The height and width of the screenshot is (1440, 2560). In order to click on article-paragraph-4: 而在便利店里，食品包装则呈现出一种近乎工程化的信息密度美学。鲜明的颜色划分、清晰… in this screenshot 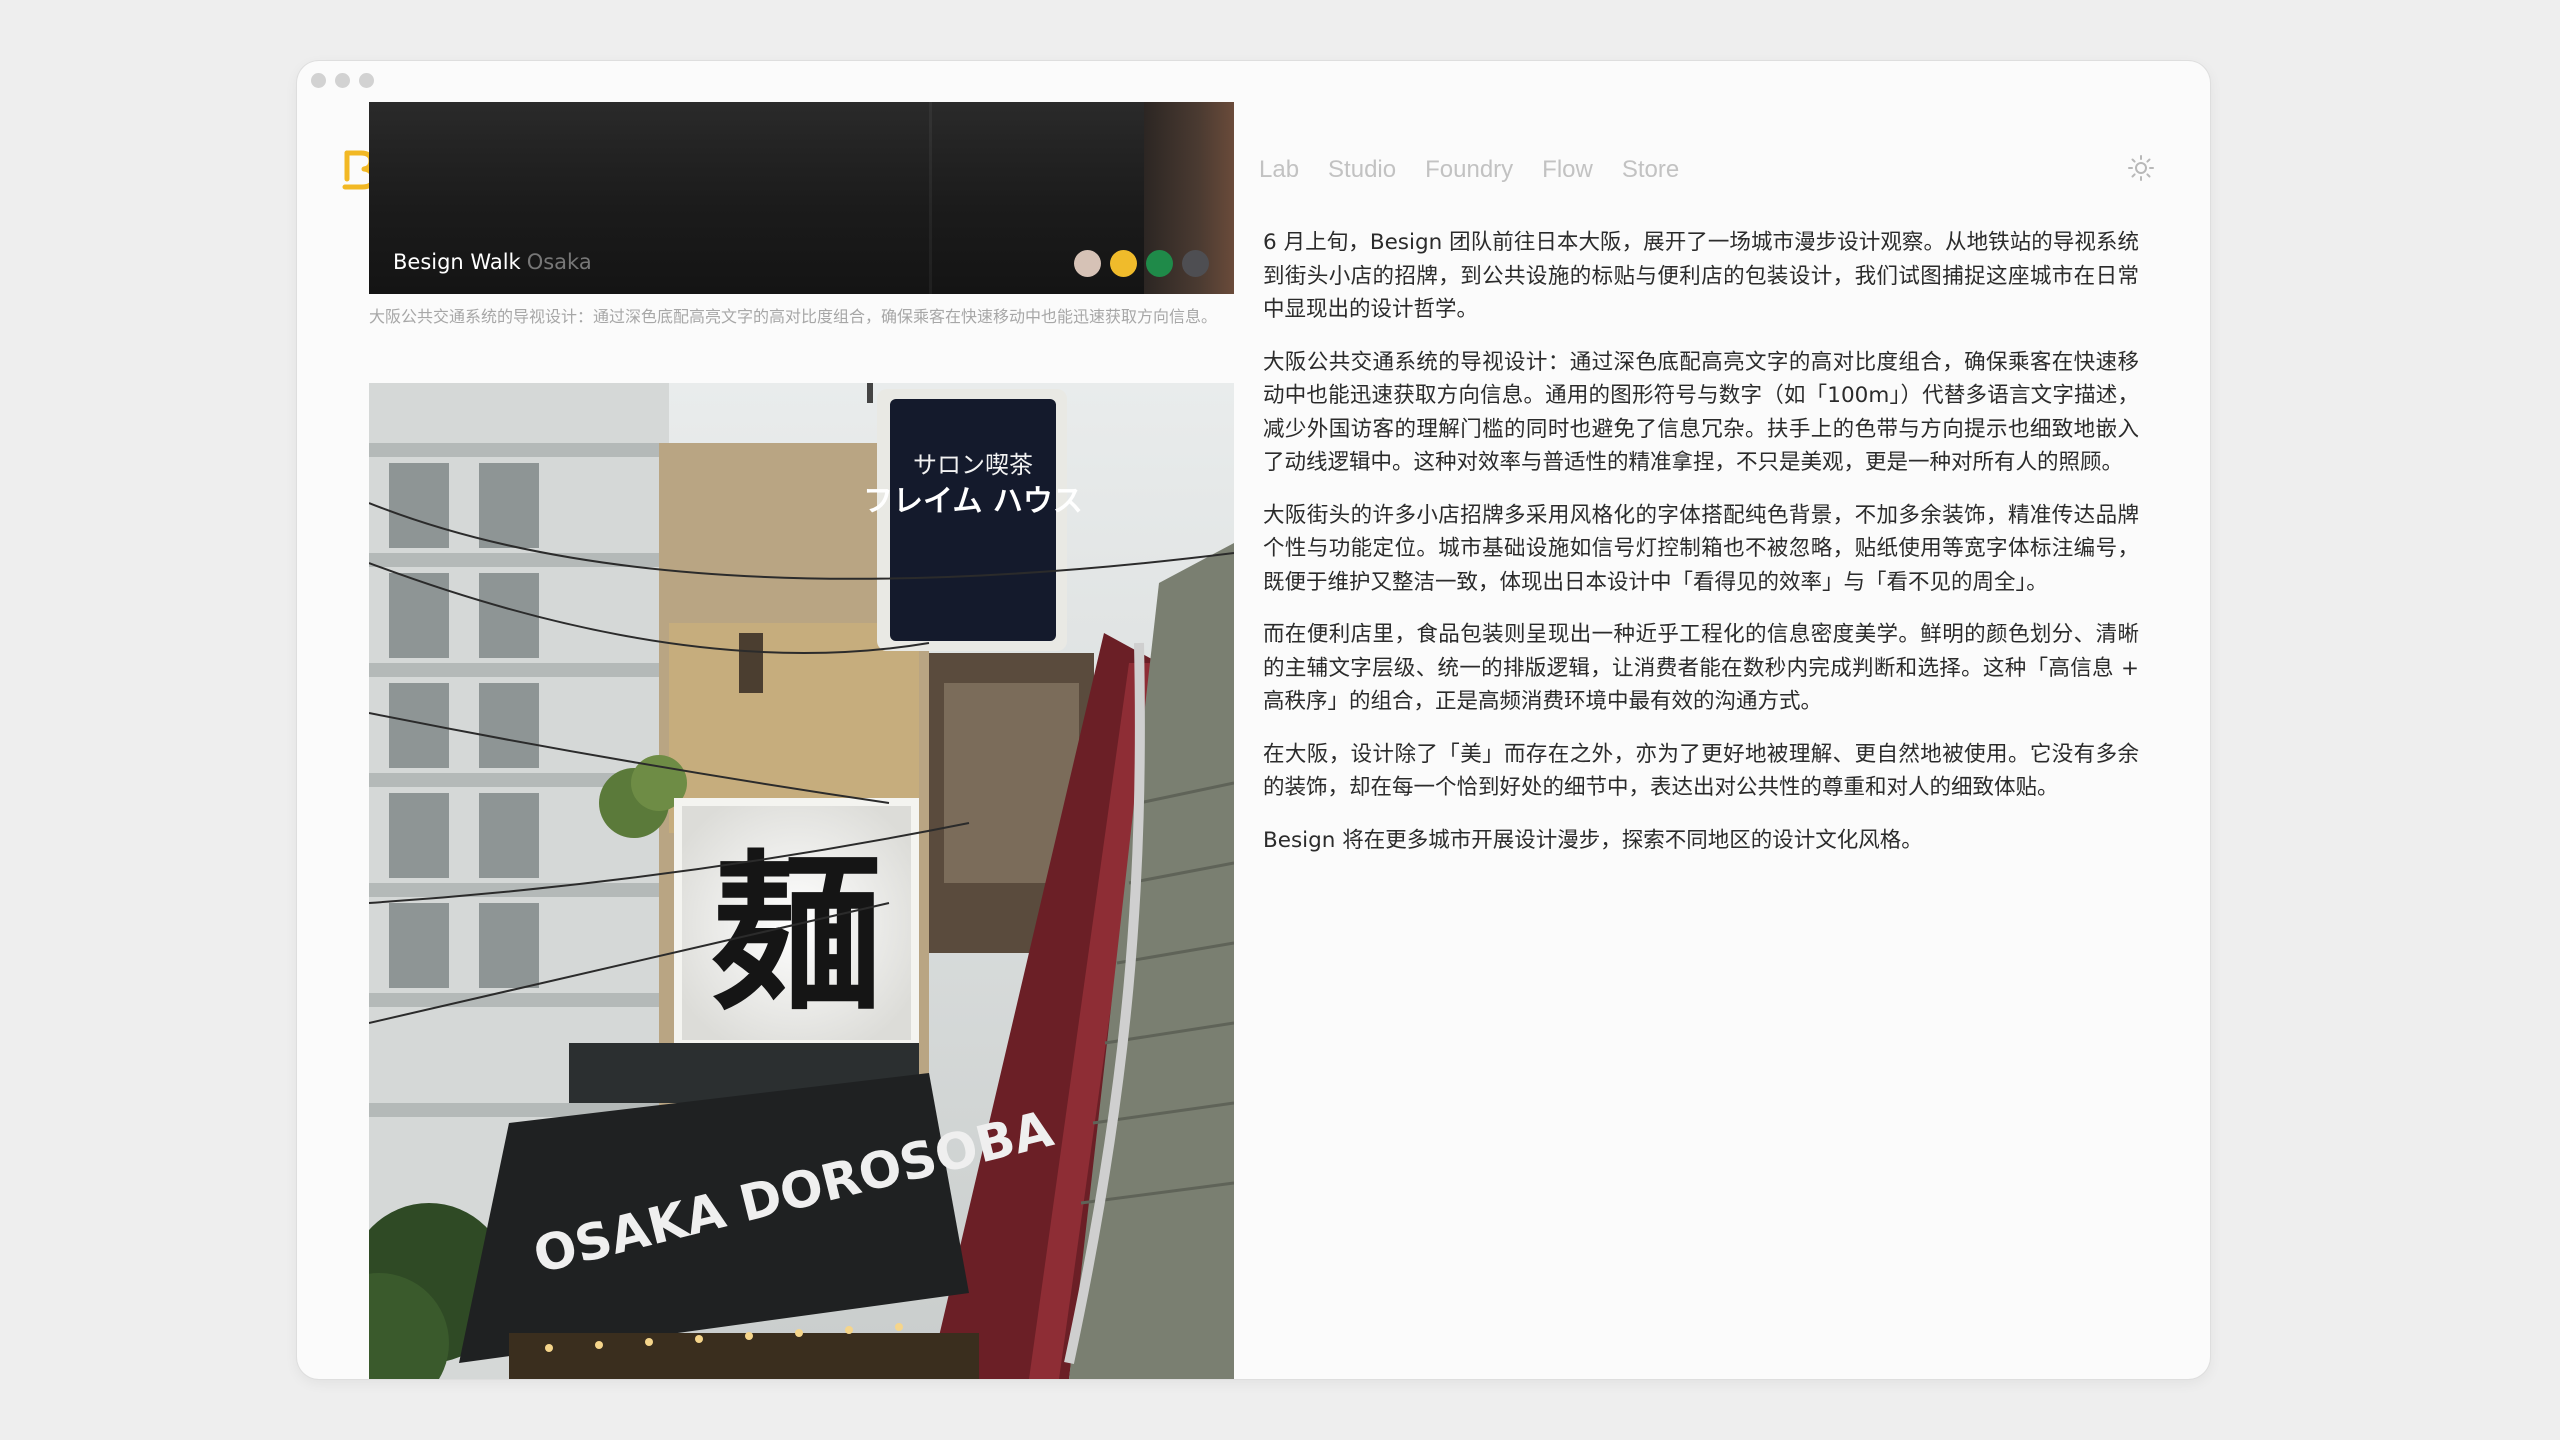, I will do `click(1701, 668)`.